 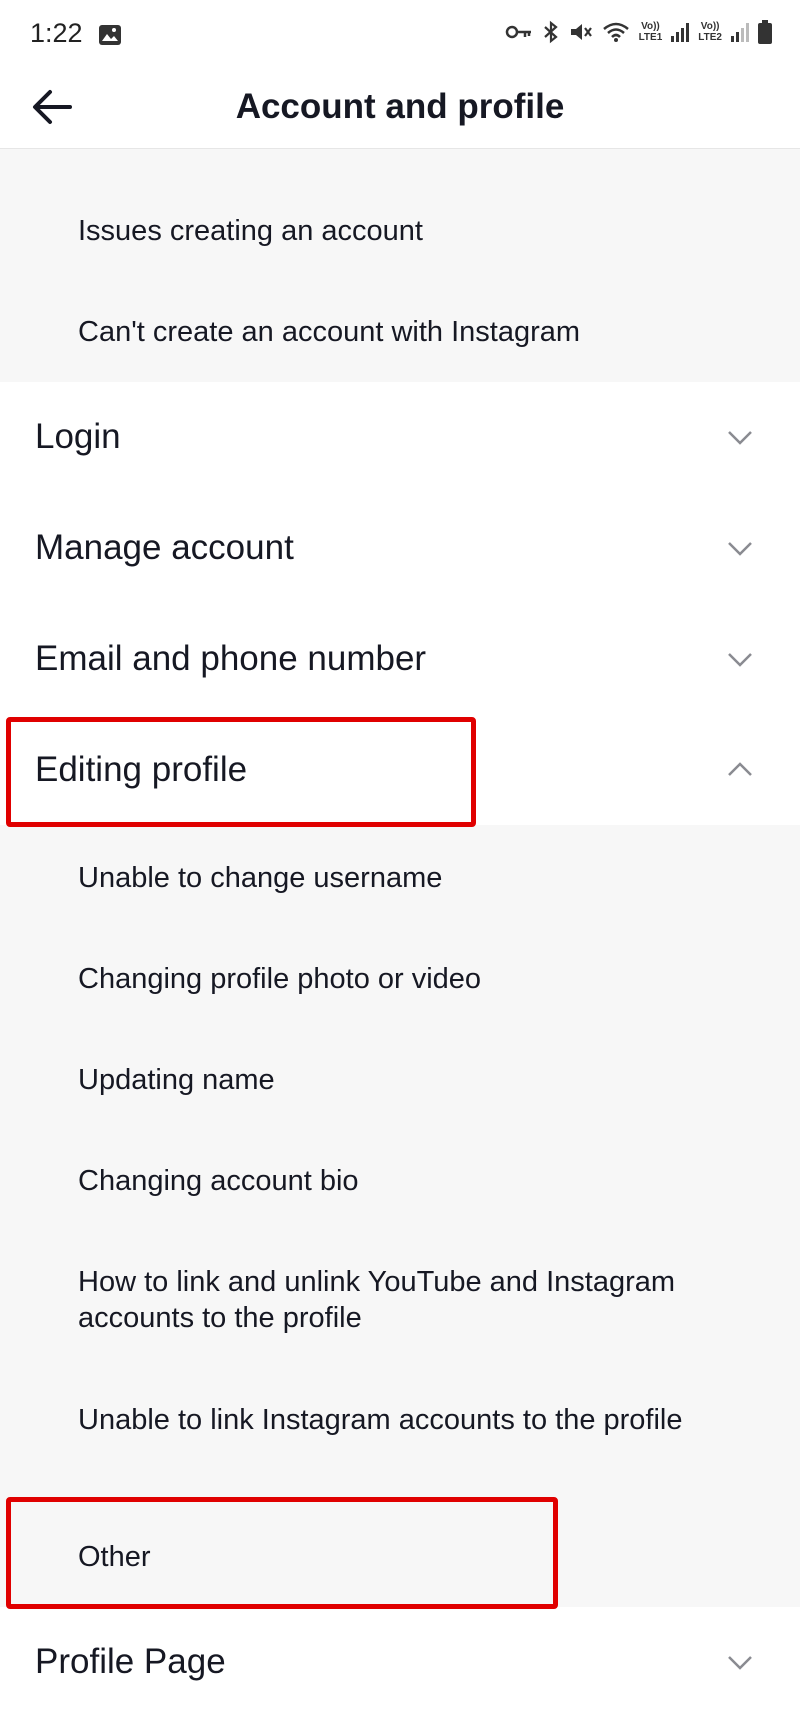 What do you see at coordinates (408, 1181) in the screenshot?
I see `list-item: Changing account bio` at bounding box center [408, 1181].